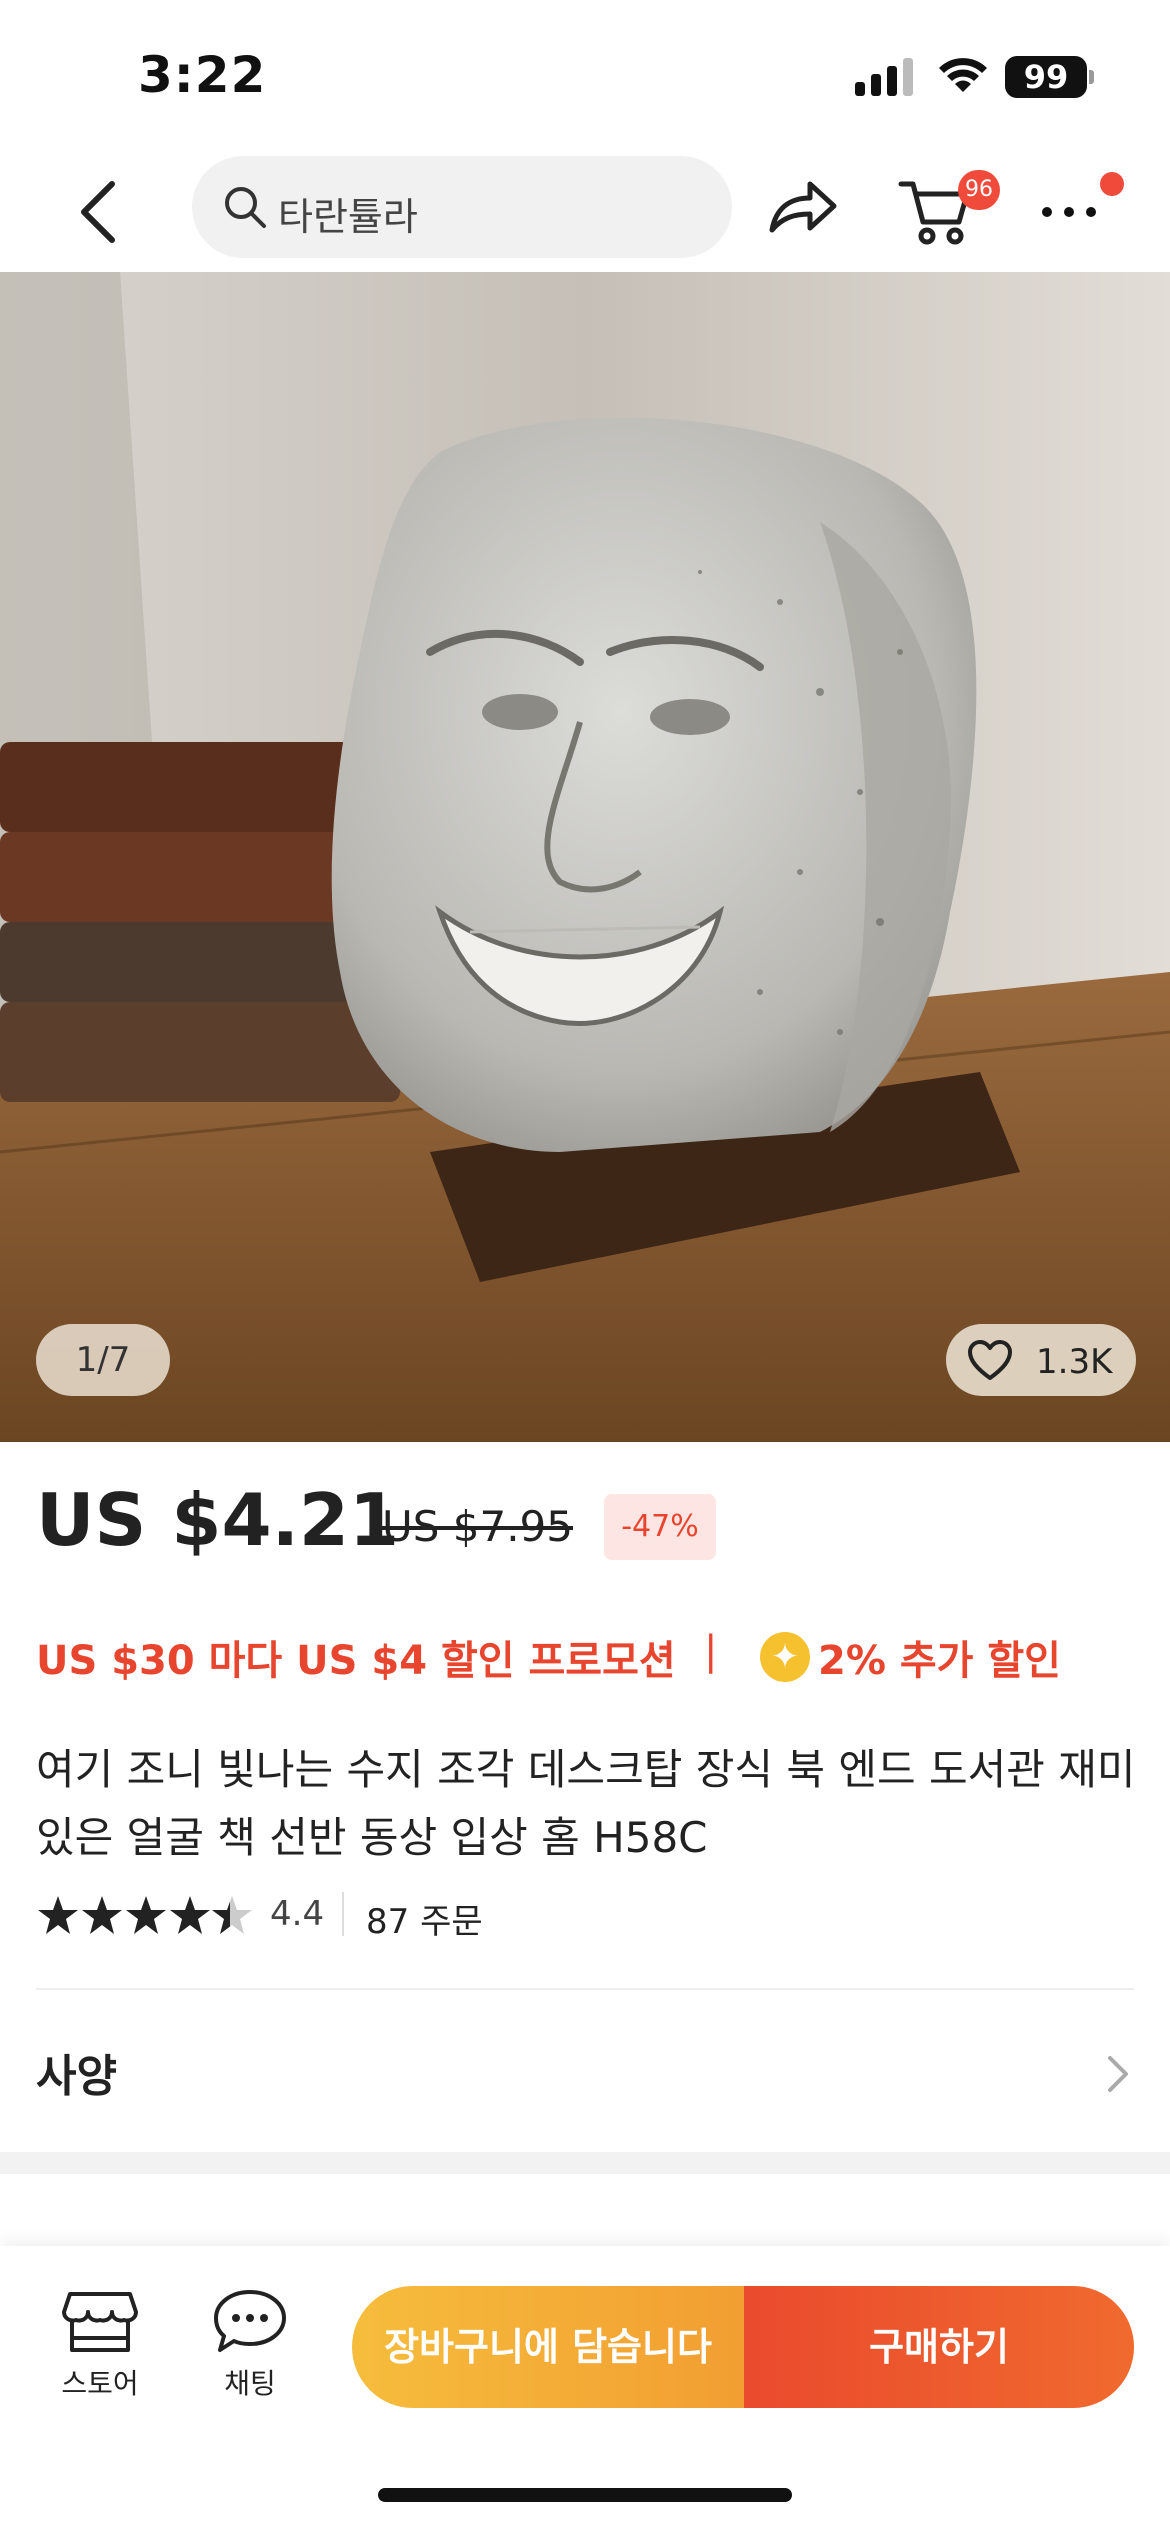 The image size is (1170, 2532). What do you see at coordinates (245, 207) in the screenshot?
I see `search-icon` at bounding box center [245, 207].